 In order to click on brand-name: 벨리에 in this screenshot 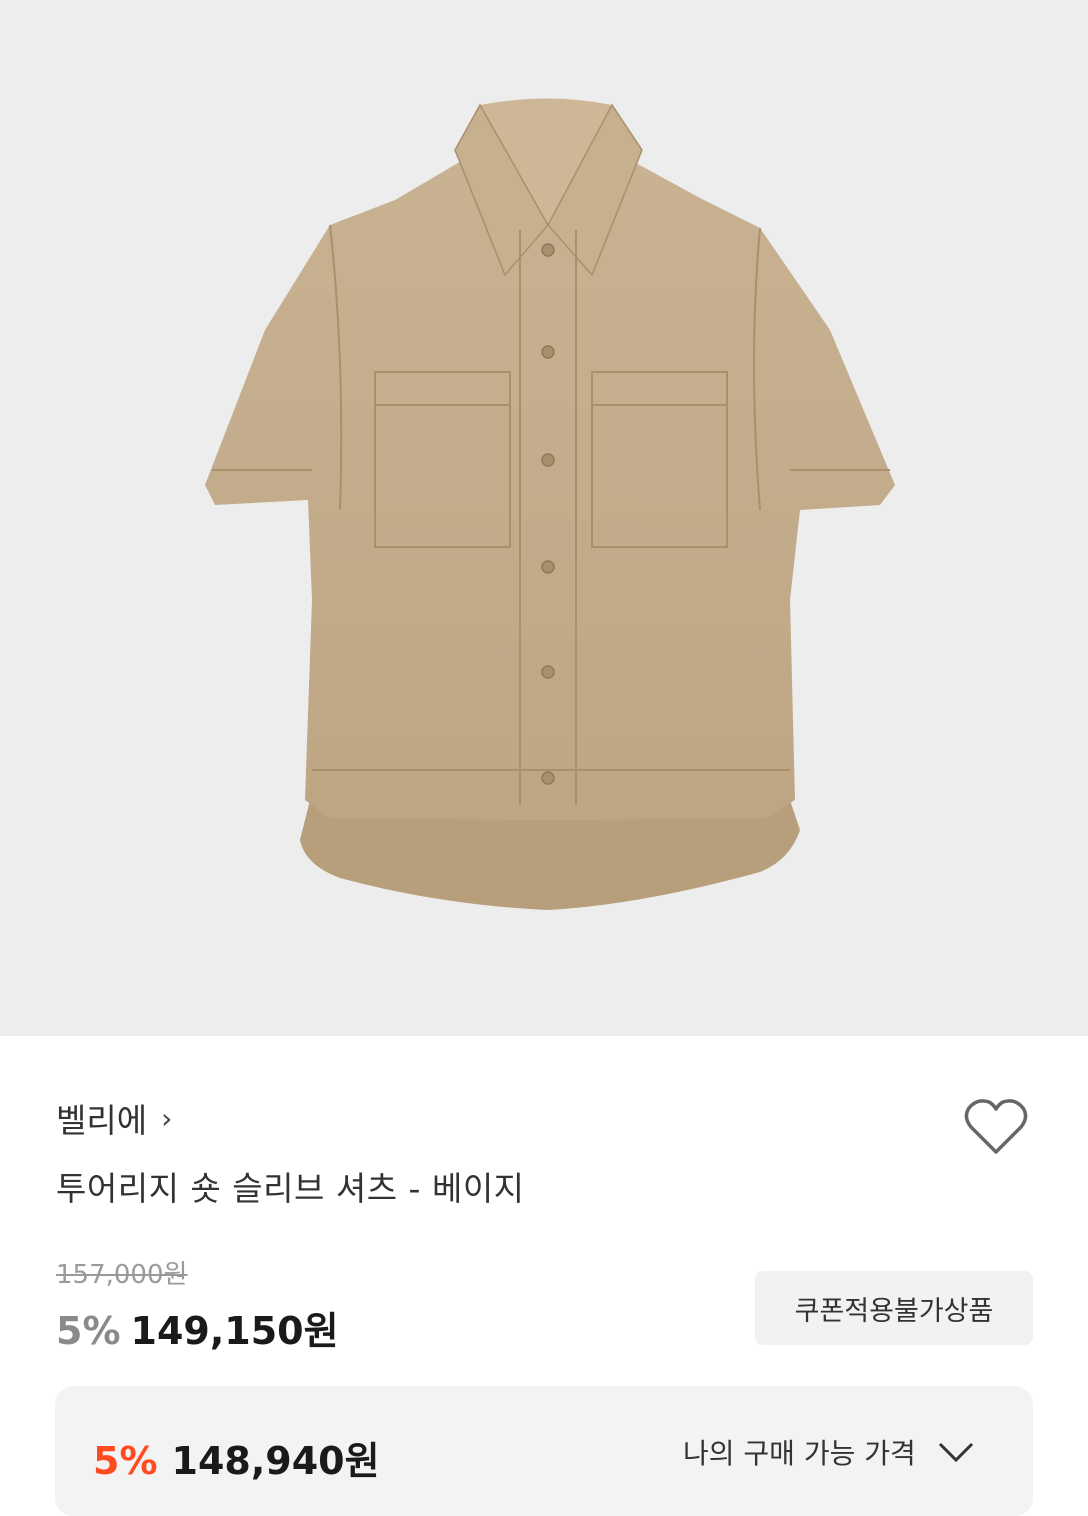, I will do `click(102, 1120)`.